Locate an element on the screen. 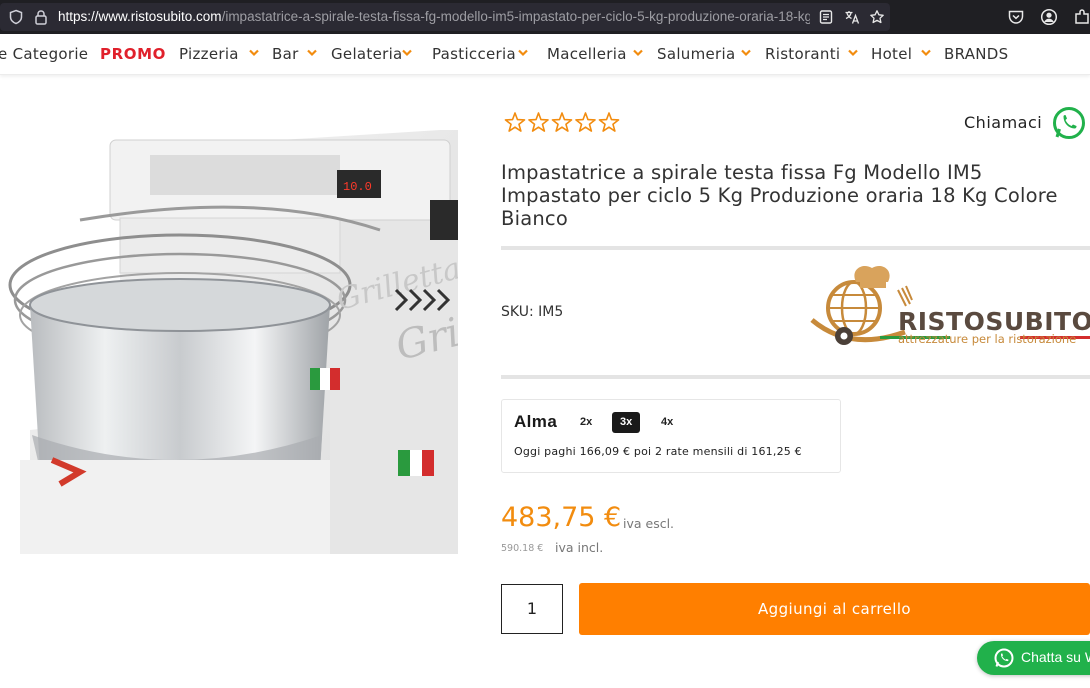  extensions-icon is located at coordinates (1081, 17).